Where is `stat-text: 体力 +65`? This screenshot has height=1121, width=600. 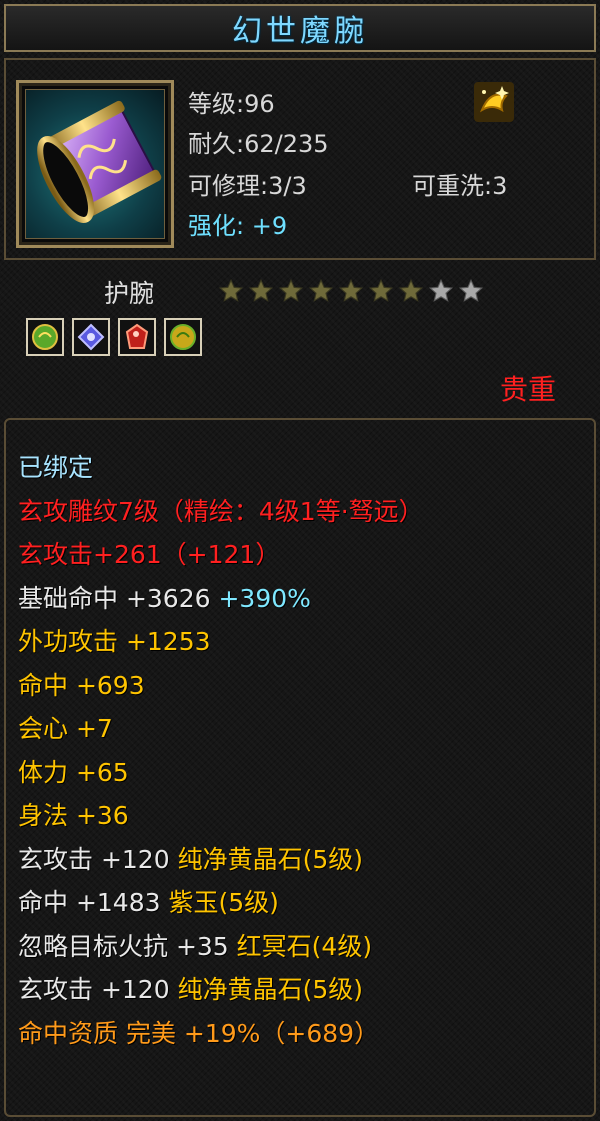 stat-text: 体力 +65 is located at coordinates (73, 772).